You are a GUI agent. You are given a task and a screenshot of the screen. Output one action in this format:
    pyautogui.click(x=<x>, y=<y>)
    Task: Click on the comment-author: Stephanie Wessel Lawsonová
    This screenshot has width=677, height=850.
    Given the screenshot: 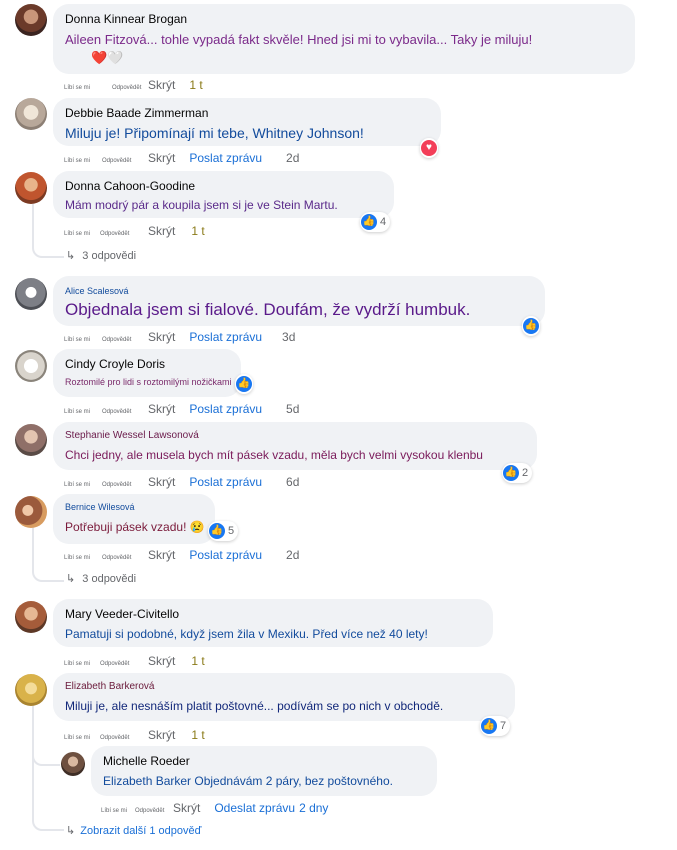 What is the action you would take?
    pyautogui.click(x=295, y=435)
    